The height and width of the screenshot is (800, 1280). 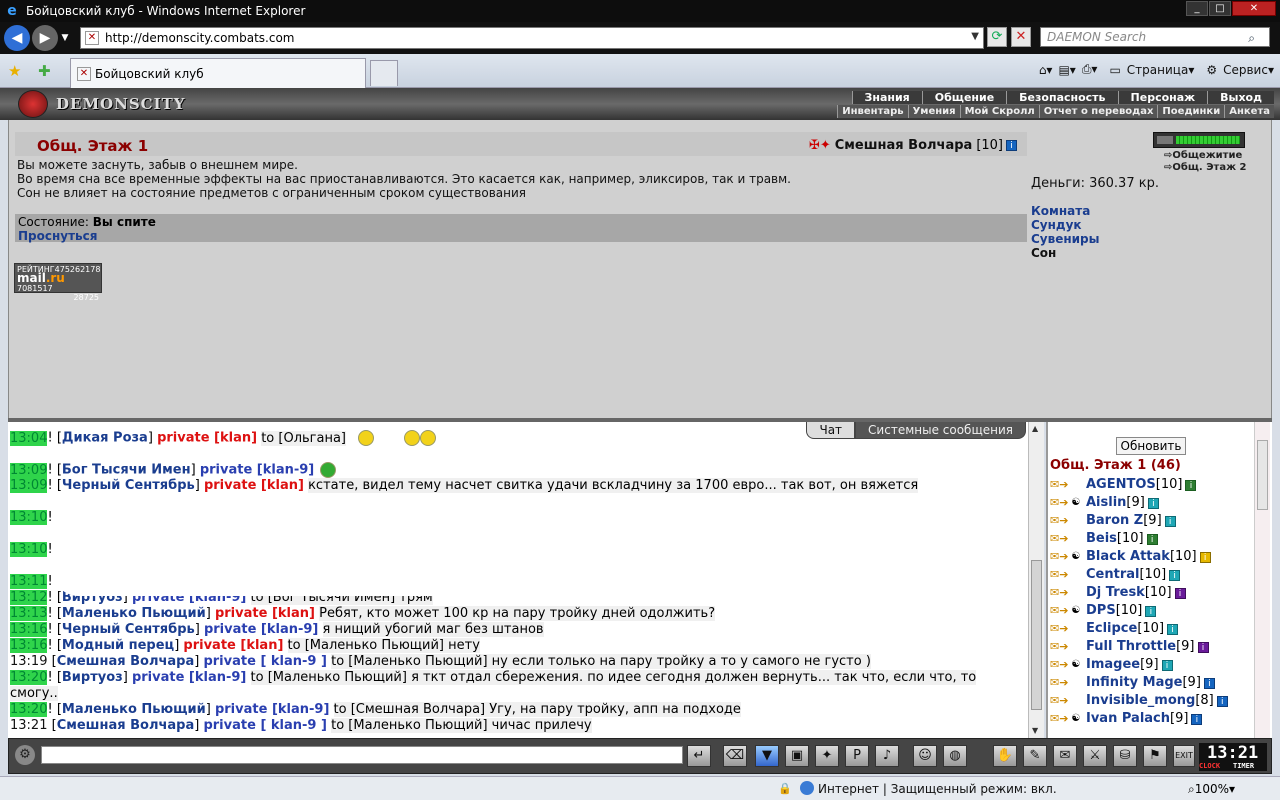 What do you see at coordinates (1046, 70) in the screenshot?
I see `home-icon: ⌂▾` at bounding box center [1046, 70].